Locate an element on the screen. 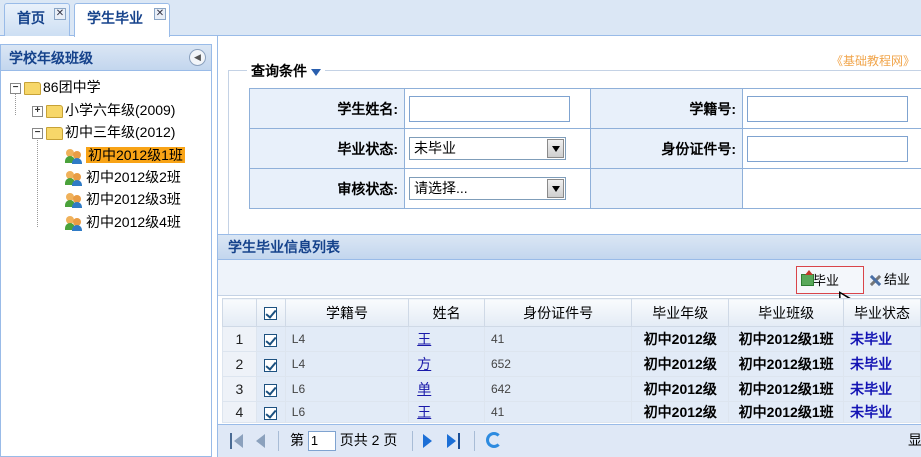 This screenshot has height=457, width=921. pagination-bar: 第 1 页共 2 页 显 is located at coordinates (569, 440).